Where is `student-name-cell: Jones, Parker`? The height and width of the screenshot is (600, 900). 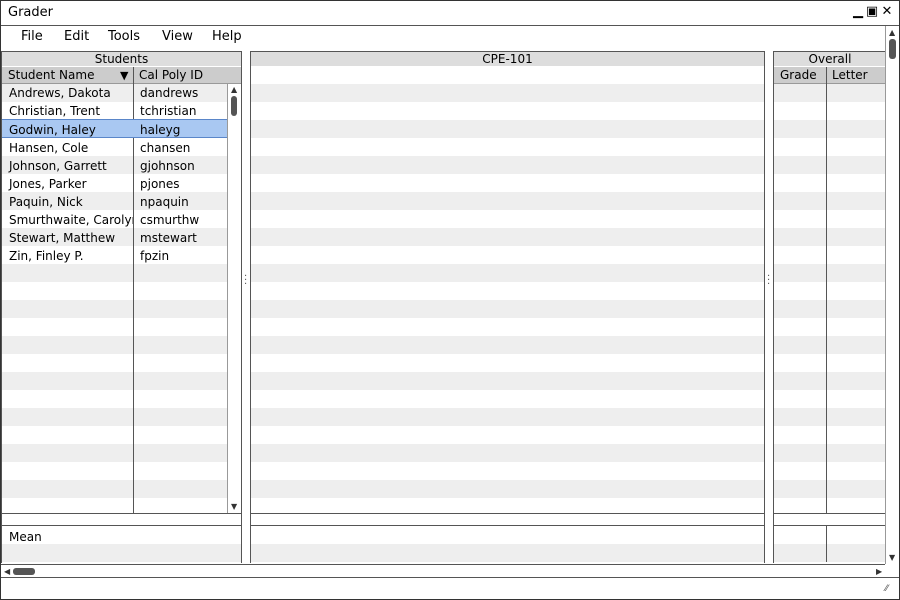
student-name-cell: Jones, Parker is located at coordinates (67, 184).